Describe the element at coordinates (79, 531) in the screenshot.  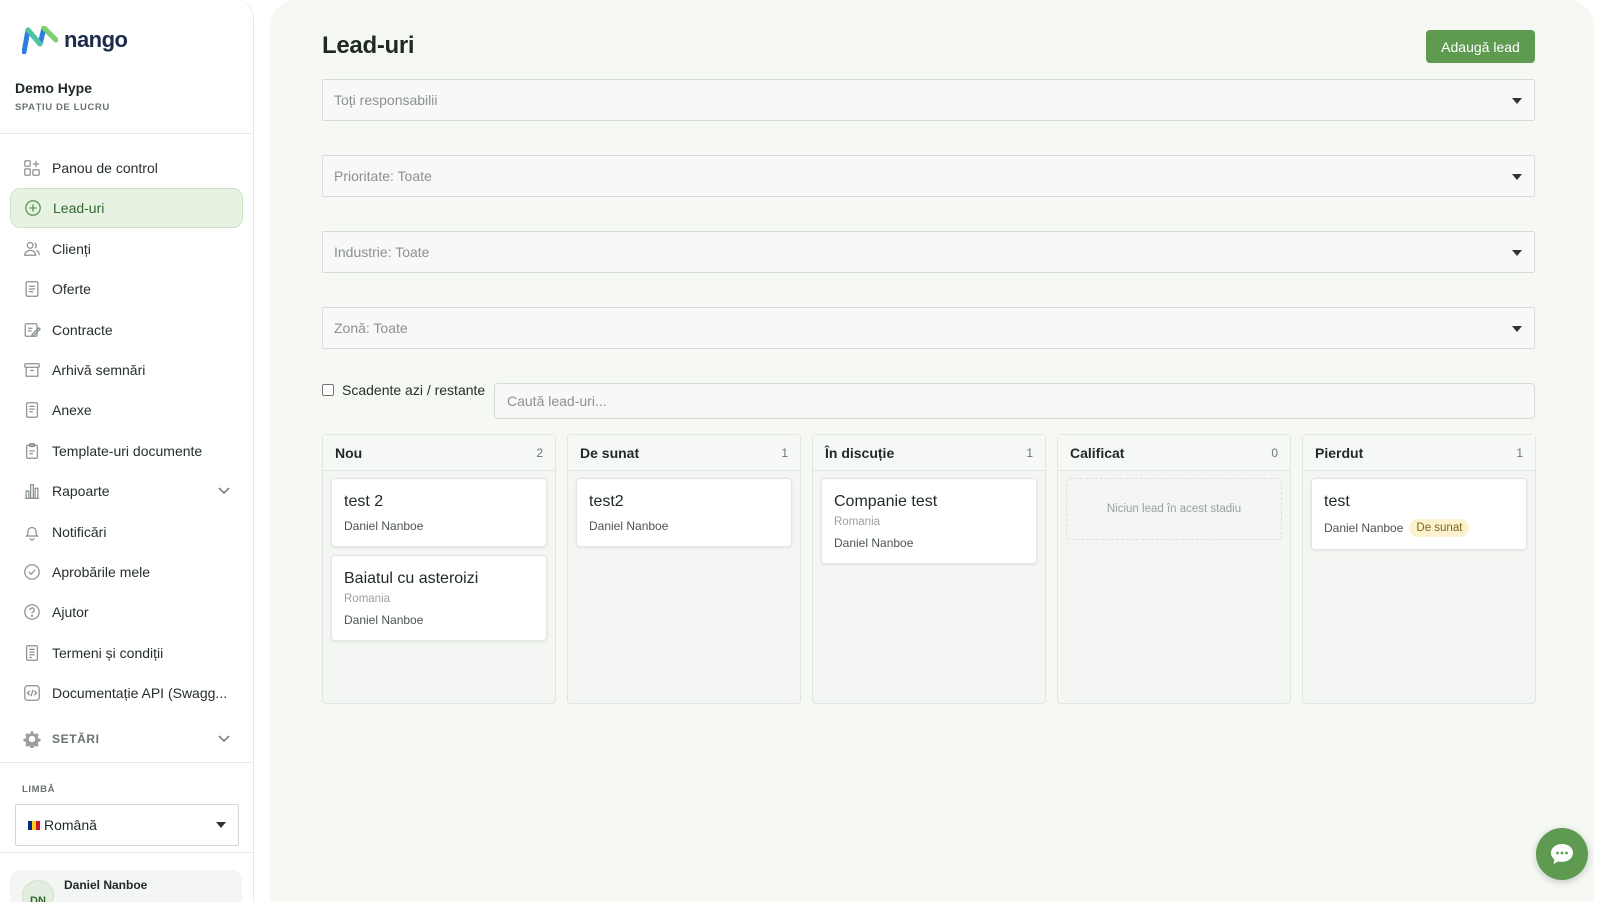
I see `sidebar-item-label: Notificări` at that location.